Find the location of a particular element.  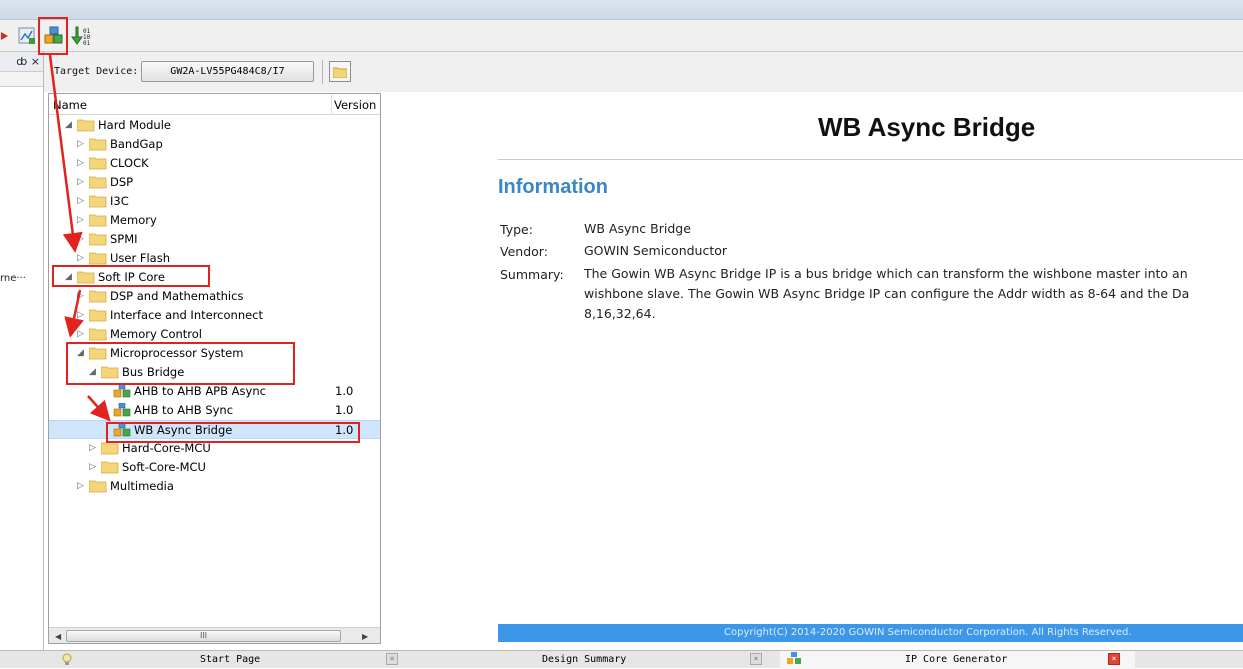

tree-row-label: I3C is located at coordinates (119, 201).